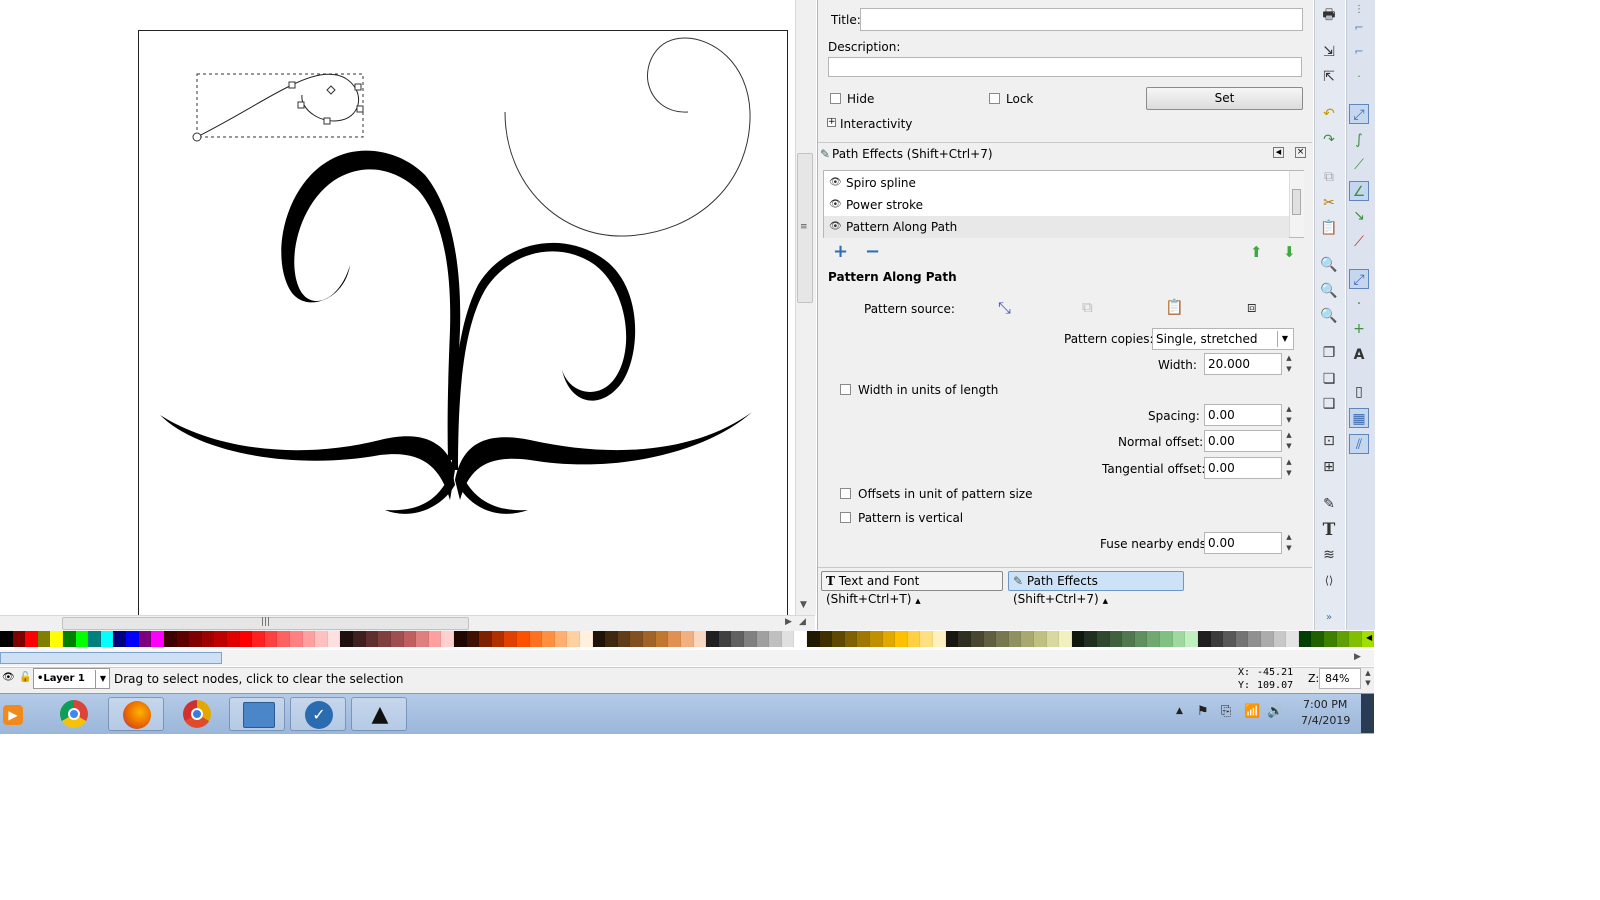  I want to click on canvas-vertical-scrollbar, so click(805, 307).